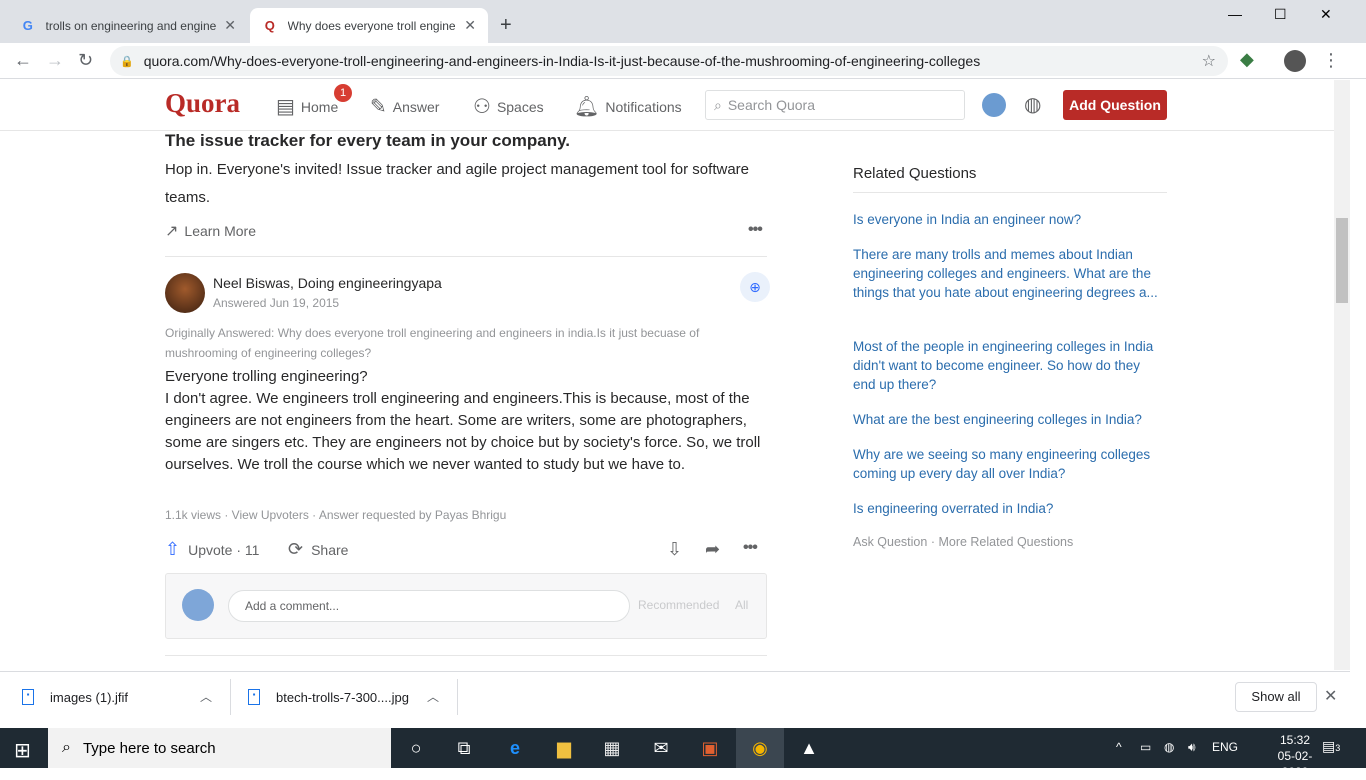 This screenshot has width=1366, height=780. Describe the element at coordinates (678, 605) in the screenshot. I see `sort-recommended: Recommended` at that location.